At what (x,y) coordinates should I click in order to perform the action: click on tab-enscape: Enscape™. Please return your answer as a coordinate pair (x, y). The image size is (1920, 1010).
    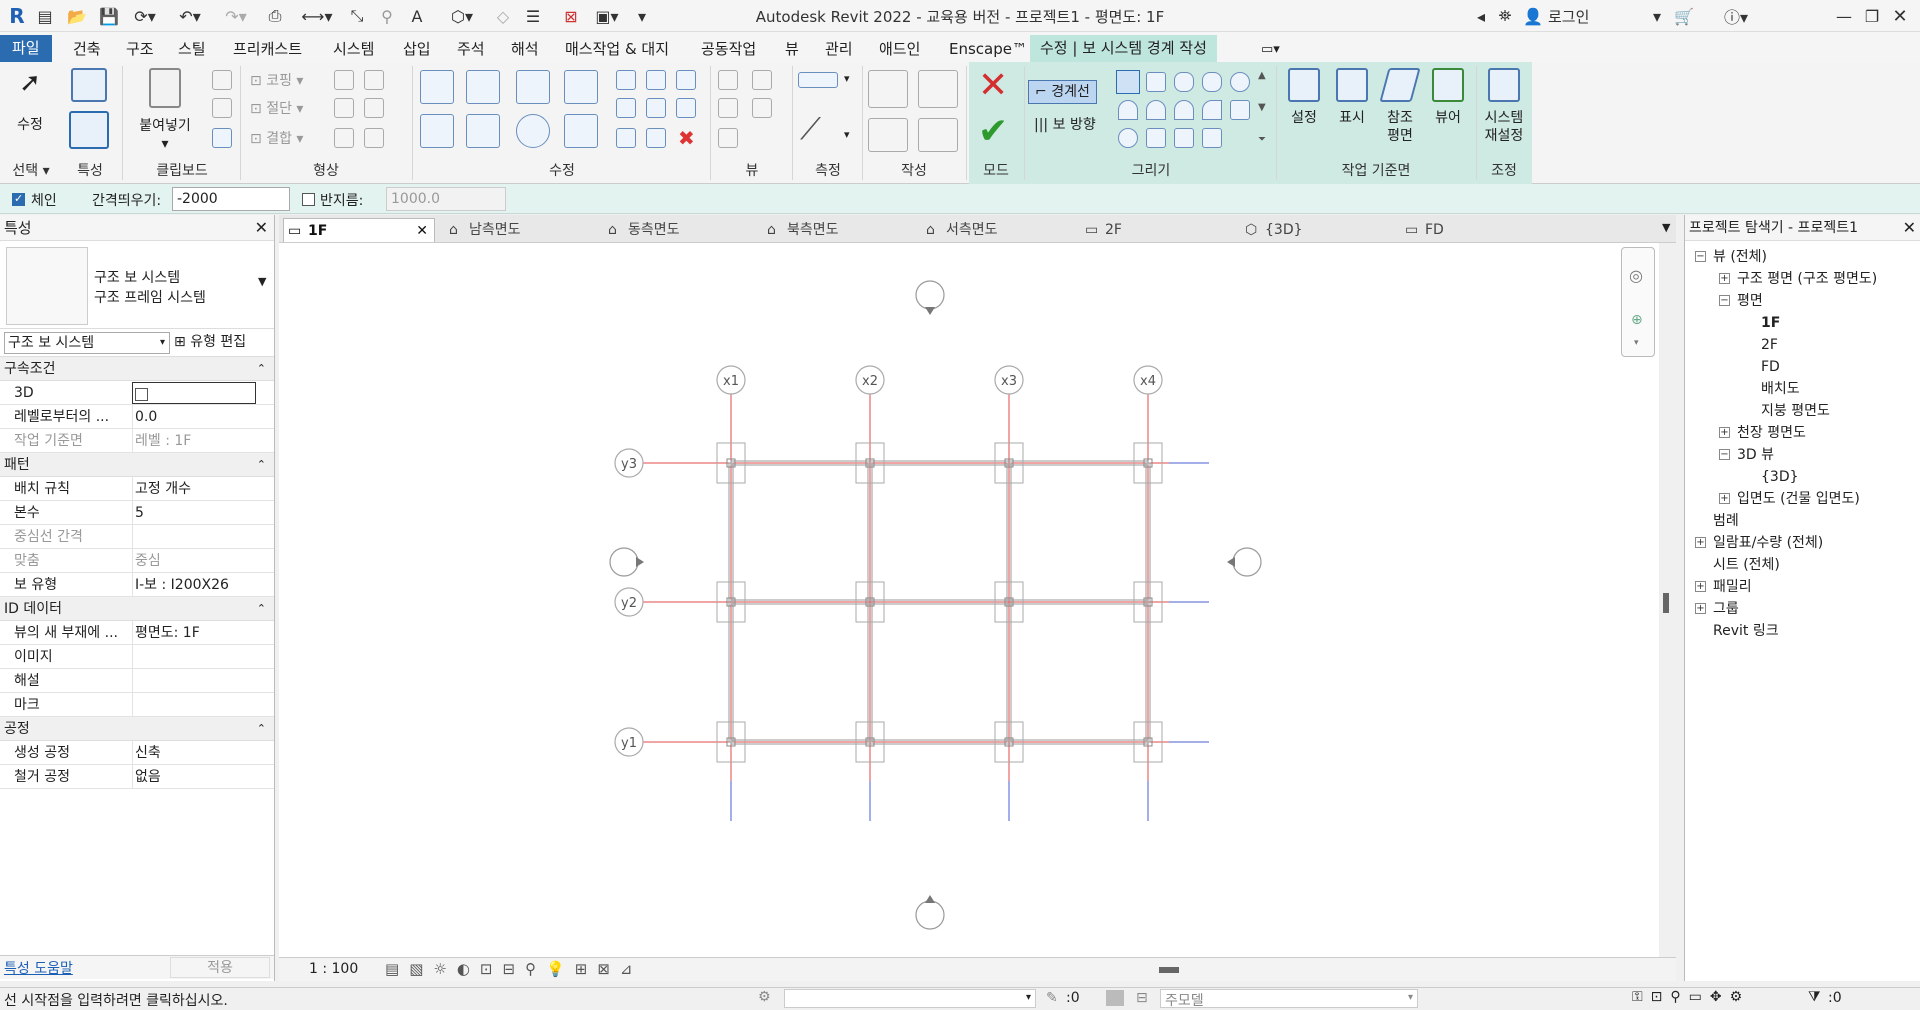
    Looking at the image, I should click on (988, 49).